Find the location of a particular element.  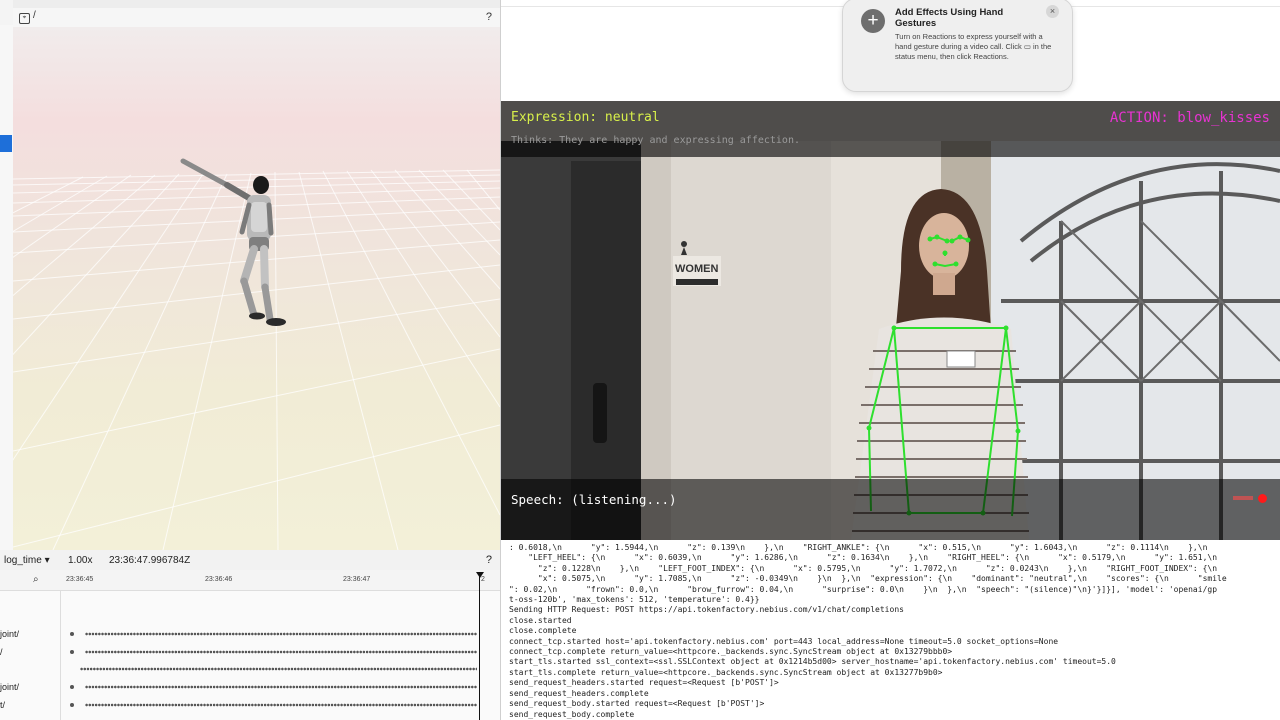

playback-speed: 1.00x is located at coordinates (80, 560).